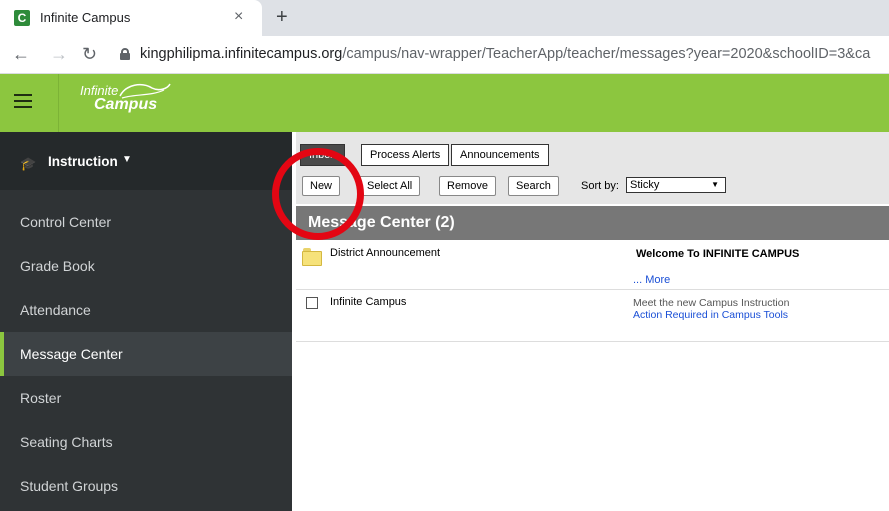  I want to click on forward-arrow-icon: →, so click(59, 54).